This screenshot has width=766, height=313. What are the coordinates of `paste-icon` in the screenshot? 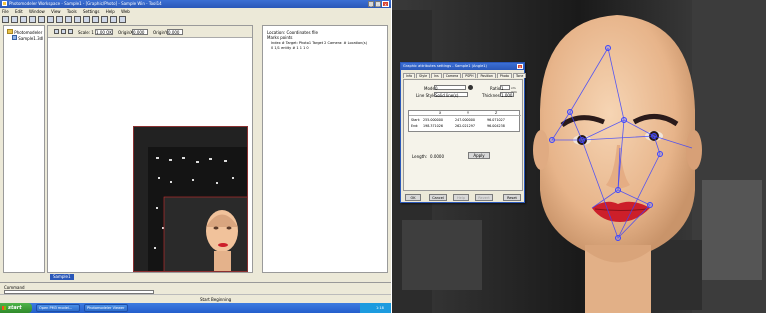 It's located at (59, 19).